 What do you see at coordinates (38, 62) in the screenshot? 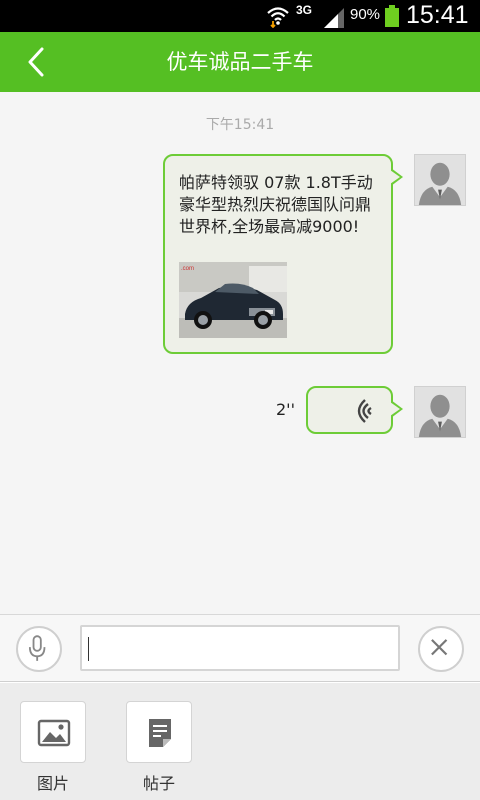
I see `back-button` at bounding box center [38, 62].